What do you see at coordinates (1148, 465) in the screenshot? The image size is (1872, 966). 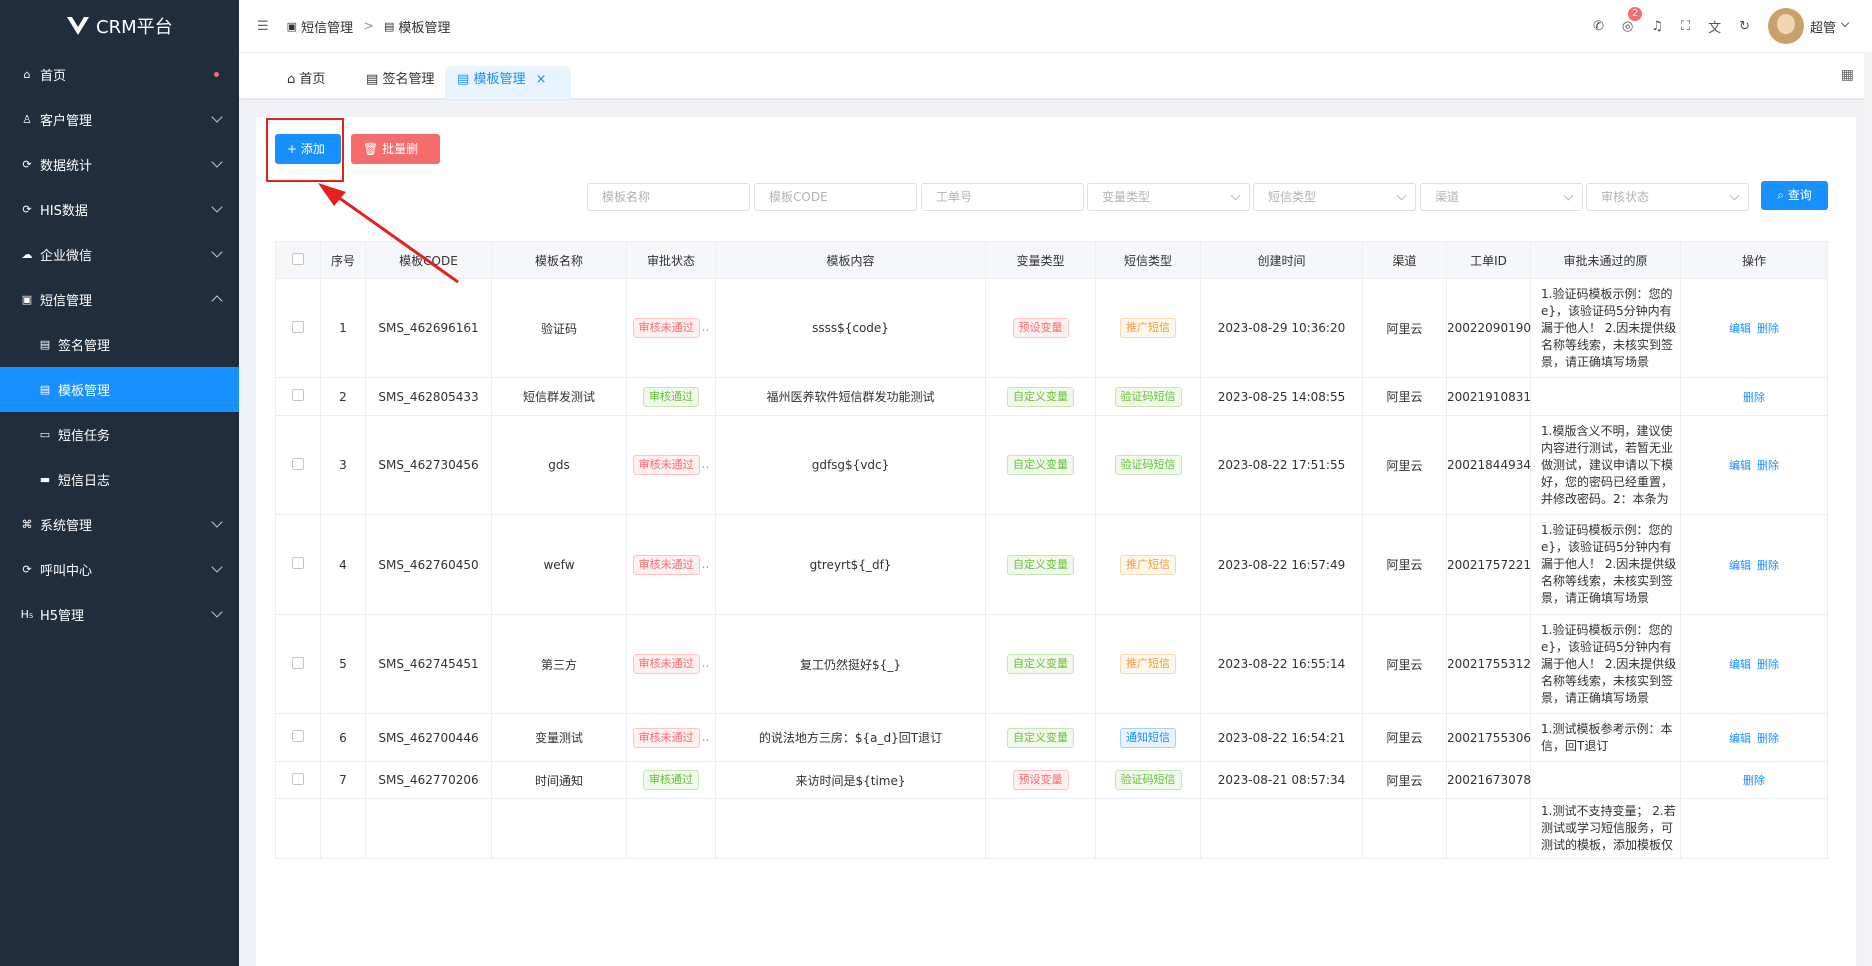 I see `sms-type-badge: 验证码短信` at bounding box center [1148, 465].